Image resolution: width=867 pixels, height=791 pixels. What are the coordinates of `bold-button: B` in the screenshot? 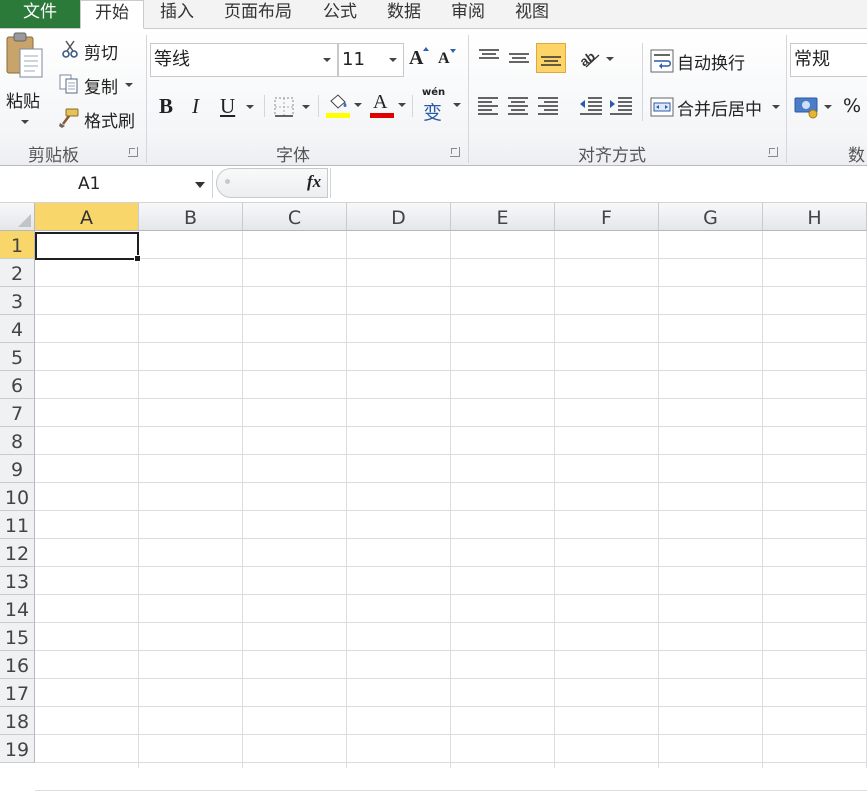 It's located at (167, 106).